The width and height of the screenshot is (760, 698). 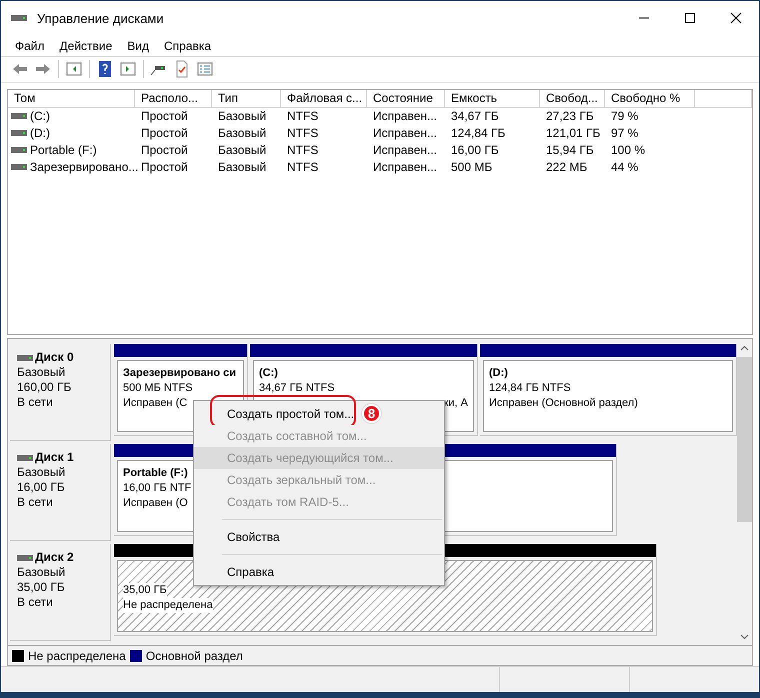 I want to click on column-header: Состояние, so click(x=406, y=98).